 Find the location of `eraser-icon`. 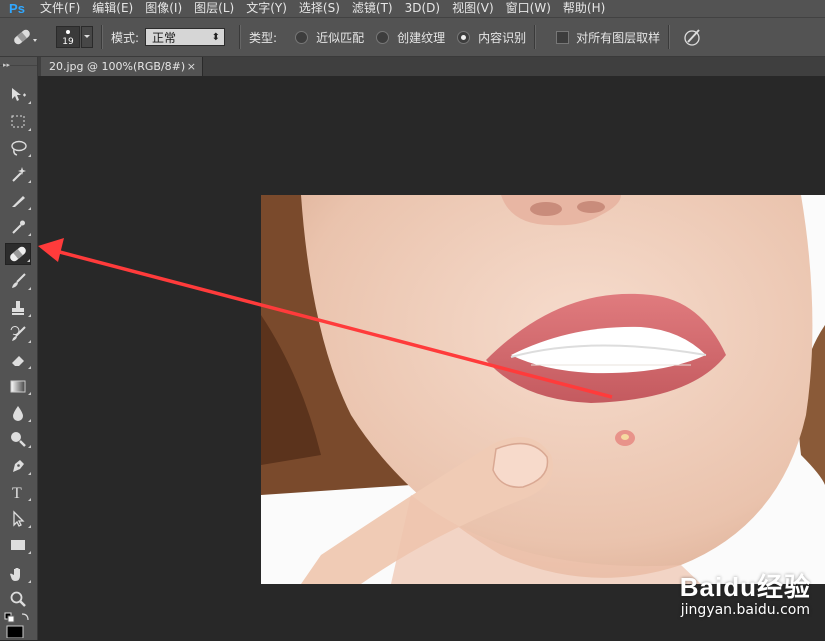

eraser-icon is located at coordinates (18, 361).